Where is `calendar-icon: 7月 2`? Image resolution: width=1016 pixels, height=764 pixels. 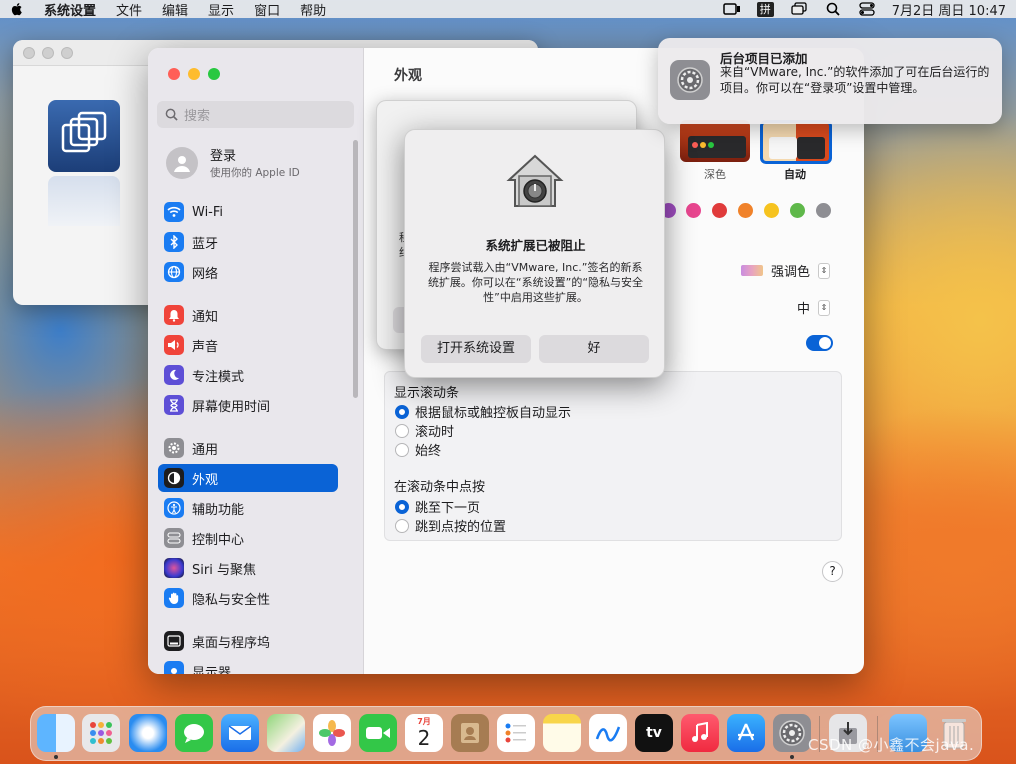 calendar-icon: 7月 2 is located at coordinates (424, 733).